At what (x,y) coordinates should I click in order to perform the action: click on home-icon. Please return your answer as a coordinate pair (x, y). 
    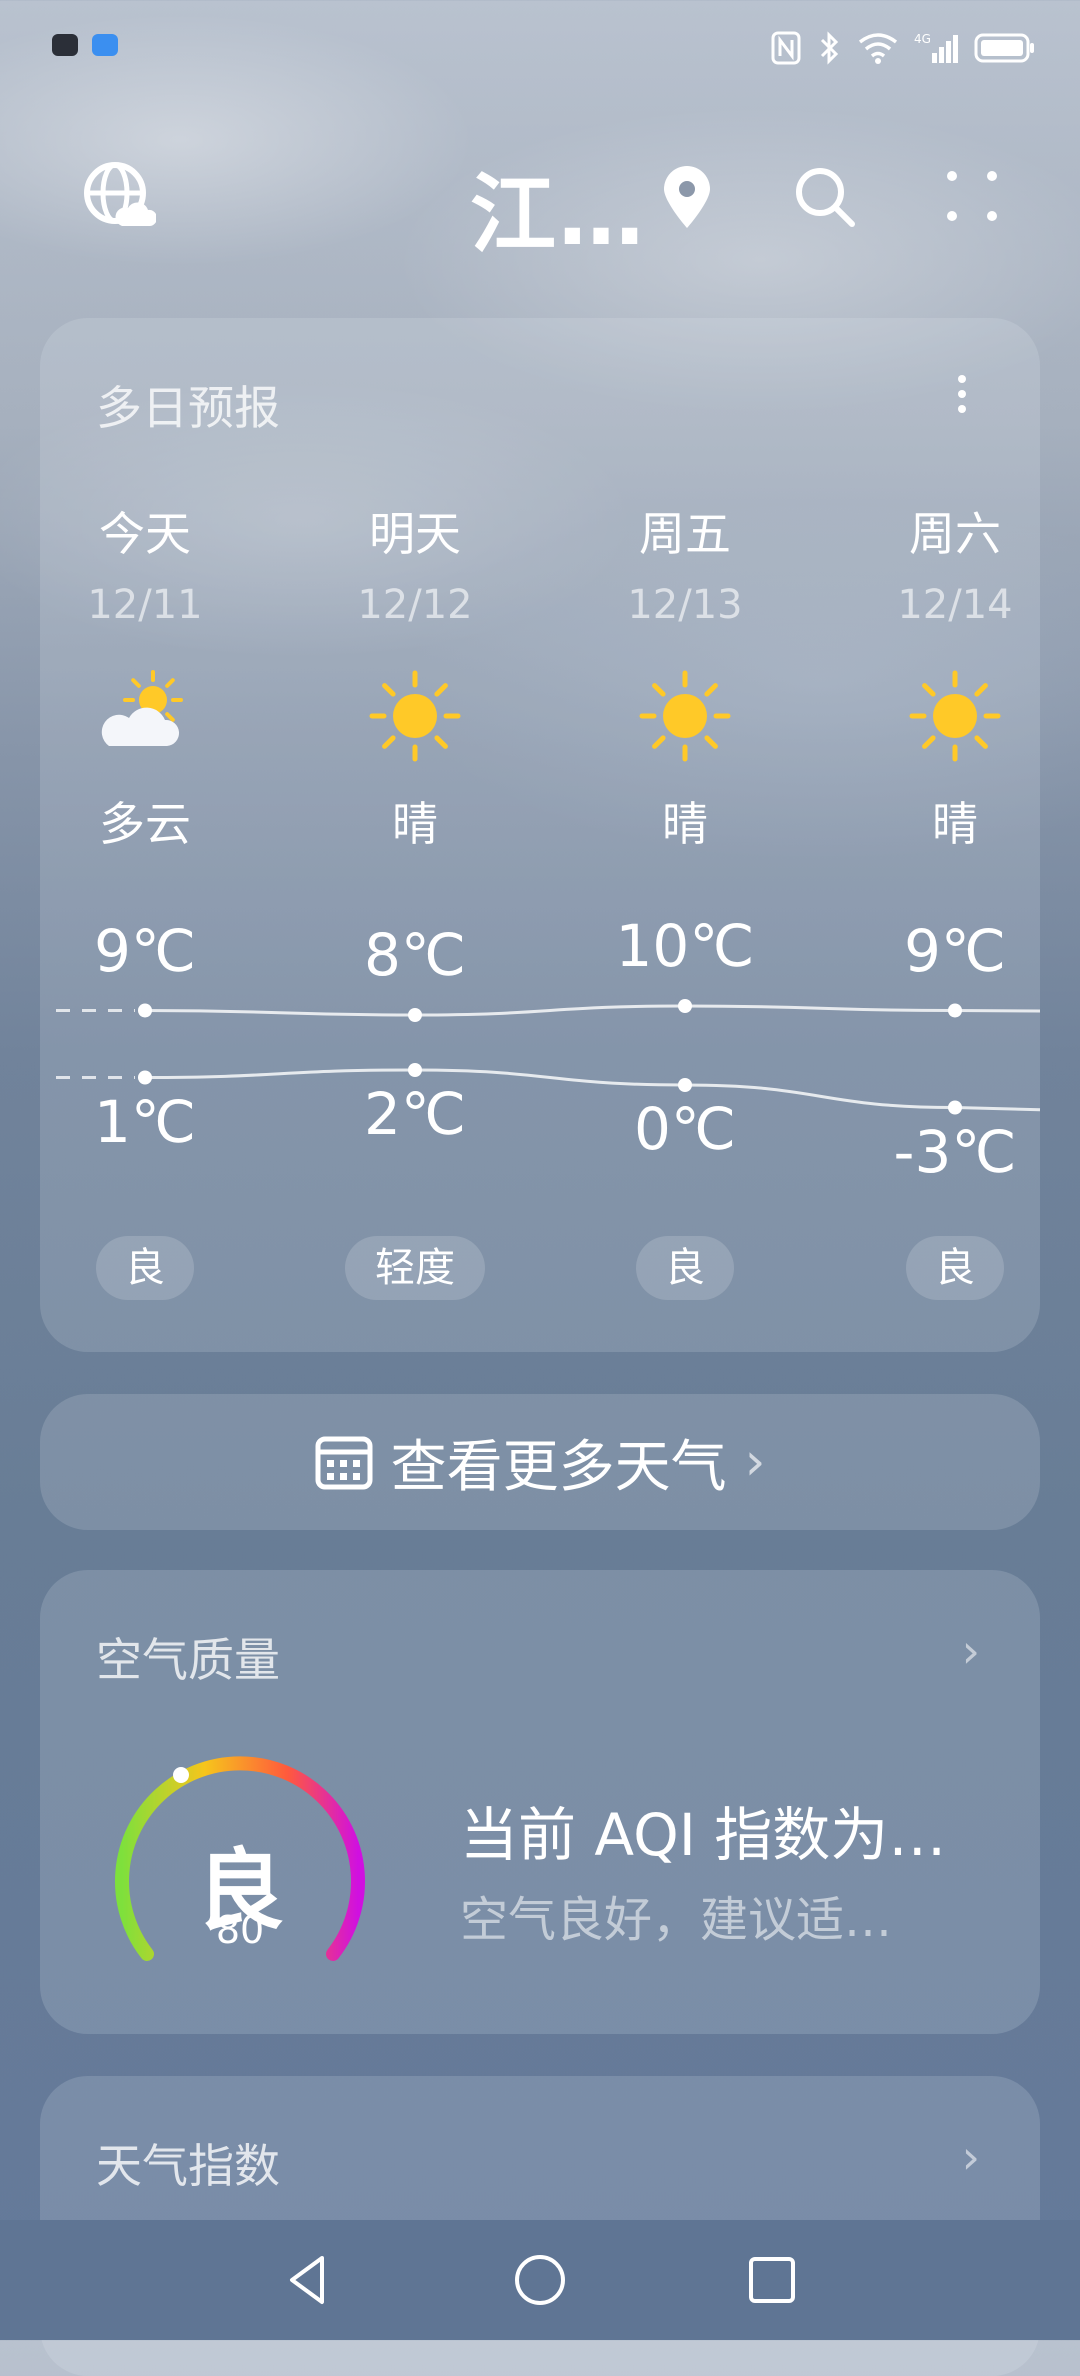
    Looking at the image, I should click on (540, 2280).